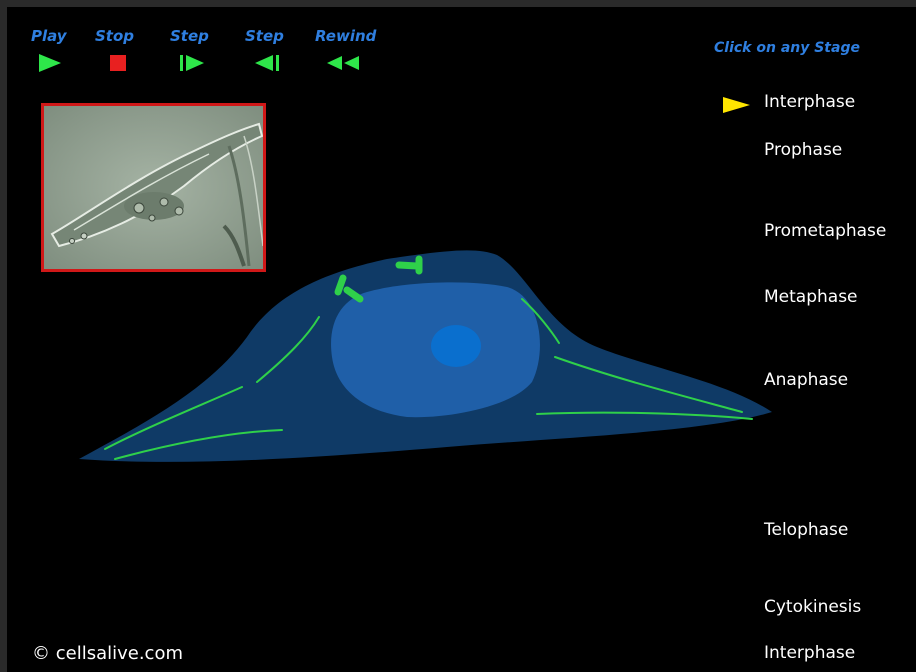 This screenshot has height=672, width=916. Describe the element at coordinates (107, 653) in the screenshot. I see `copyright-notice: © cellsalive.com` at that location.